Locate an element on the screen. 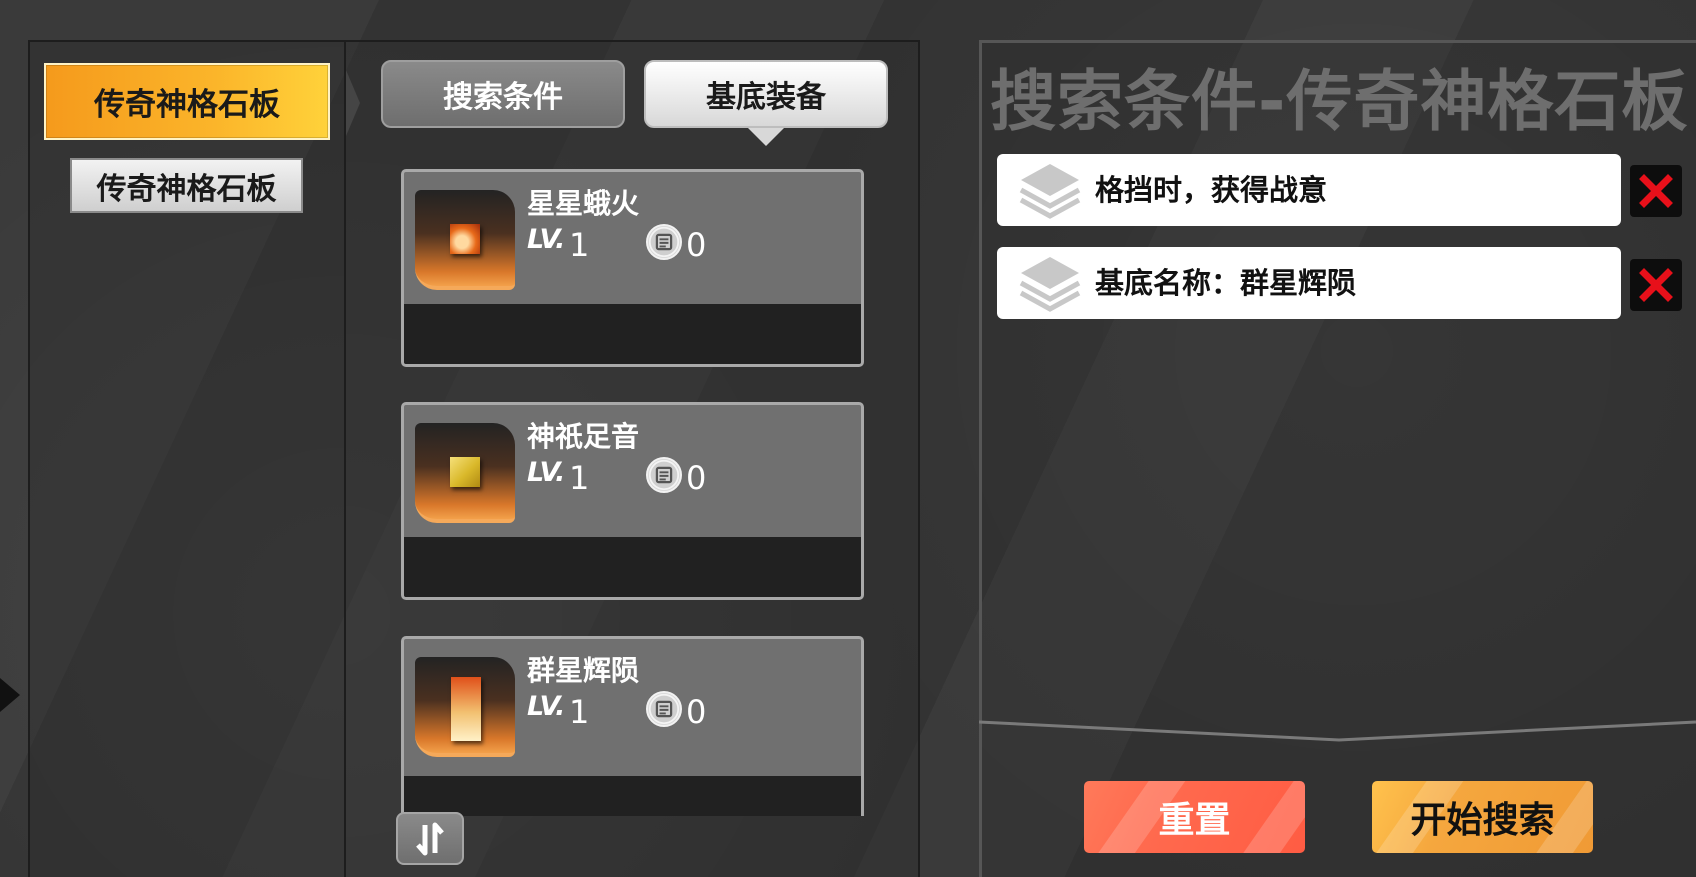 This screenshot has width=1696, height=877. tab-label: 搜索条件 is located at coordinates (503, 97).